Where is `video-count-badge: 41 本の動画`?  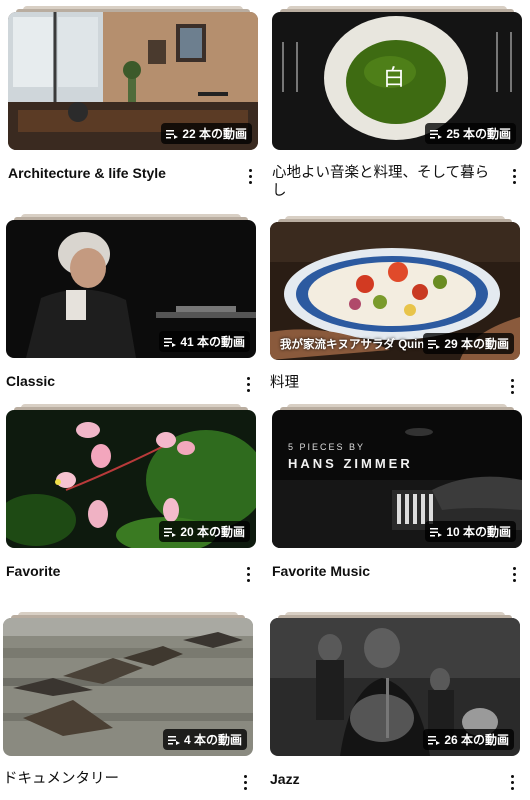
video-count-badge: 41 本の動画 is located at coordinates (204, 341).